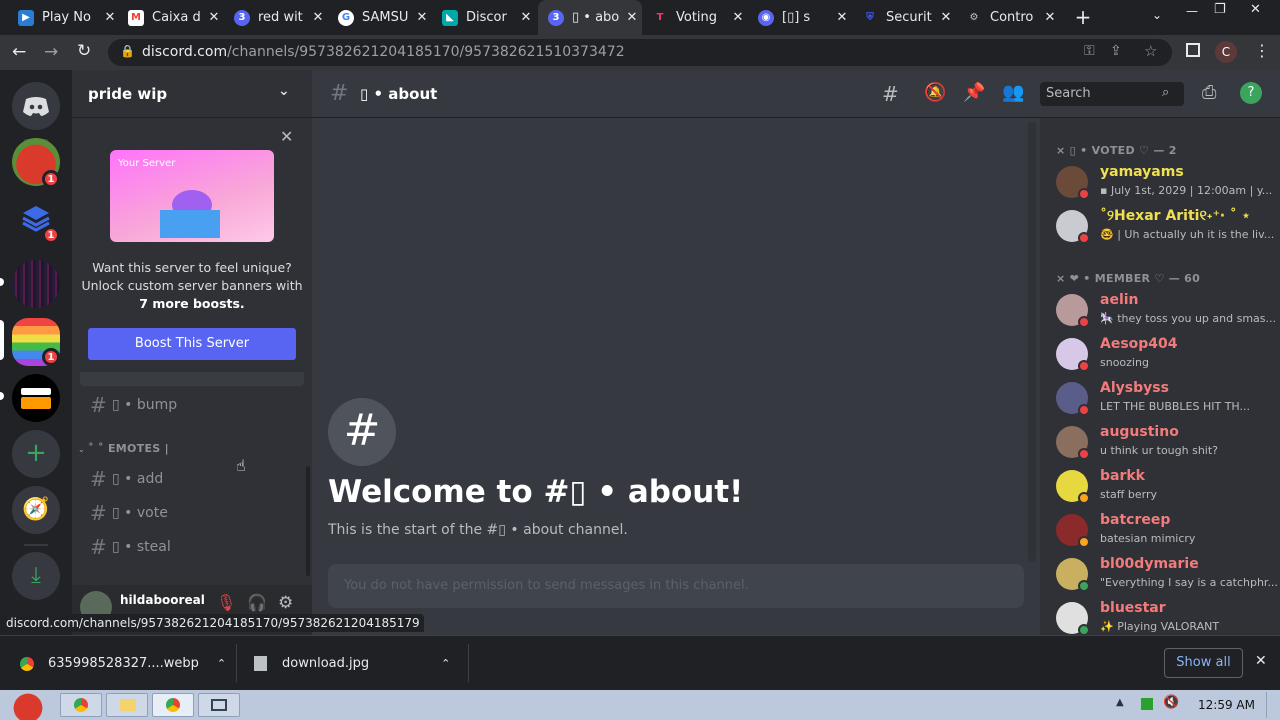 The width and height of the screenshot is (1280, 720). Describe the element at coordinates (64, 17) in the screenshot. I see `browser-tab-1: ▶ Play No ✕` at that location.